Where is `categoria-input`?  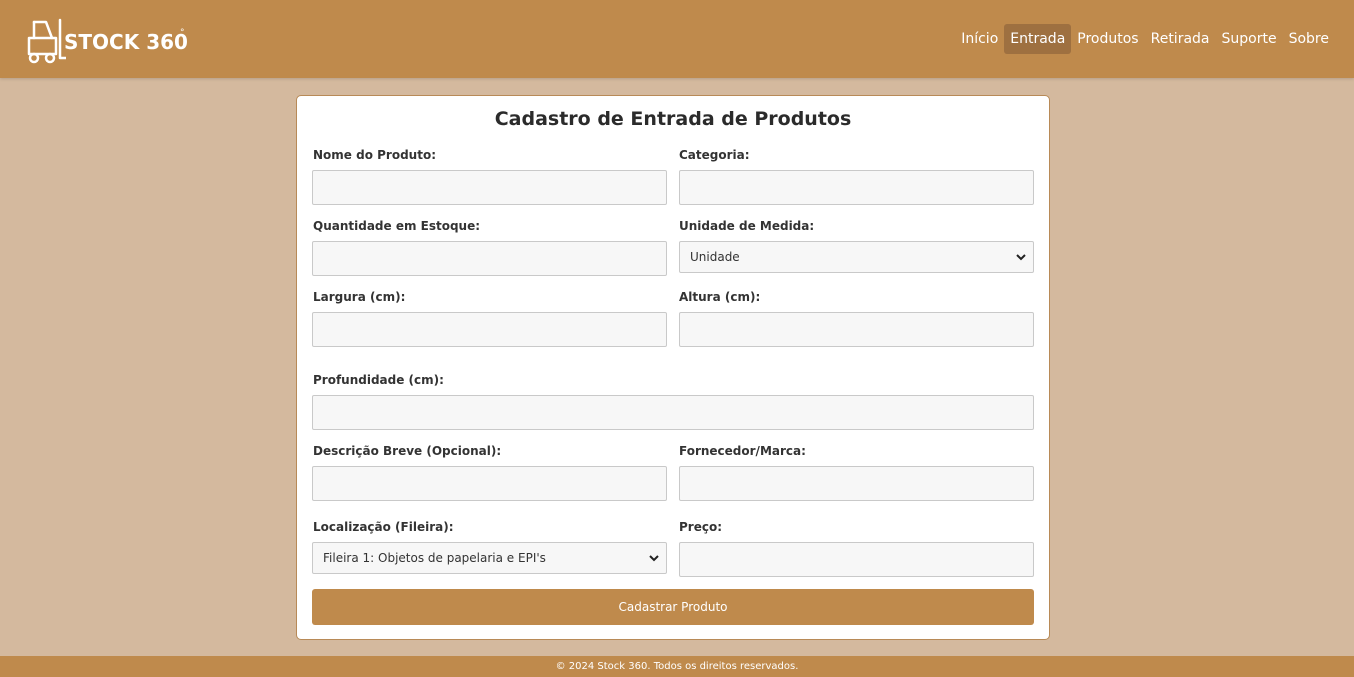 categoria-input is located at coordinates (856, 187).